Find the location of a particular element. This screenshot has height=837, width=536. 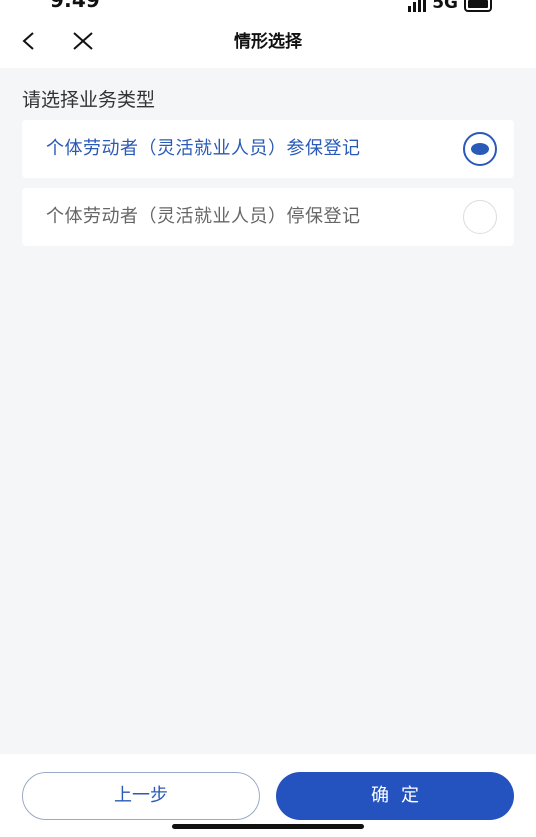

section-title: 请选择业务类型 is located at coordinates (89, 100).